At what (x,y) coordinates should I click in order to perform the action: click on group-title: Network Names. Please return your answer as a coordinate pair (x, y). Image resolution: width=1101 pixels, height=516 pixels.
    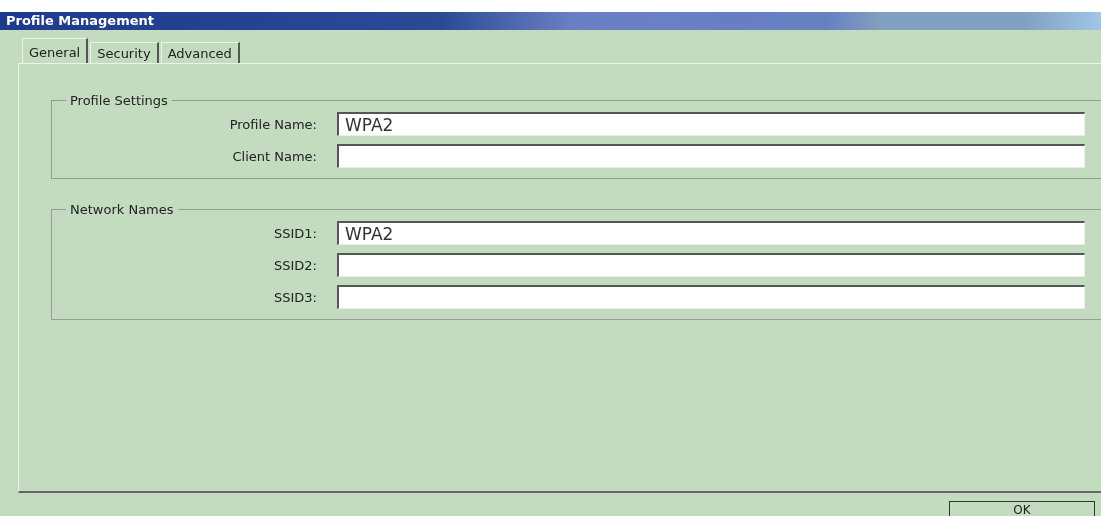
    Looking at the image, I should click on (122, 209).